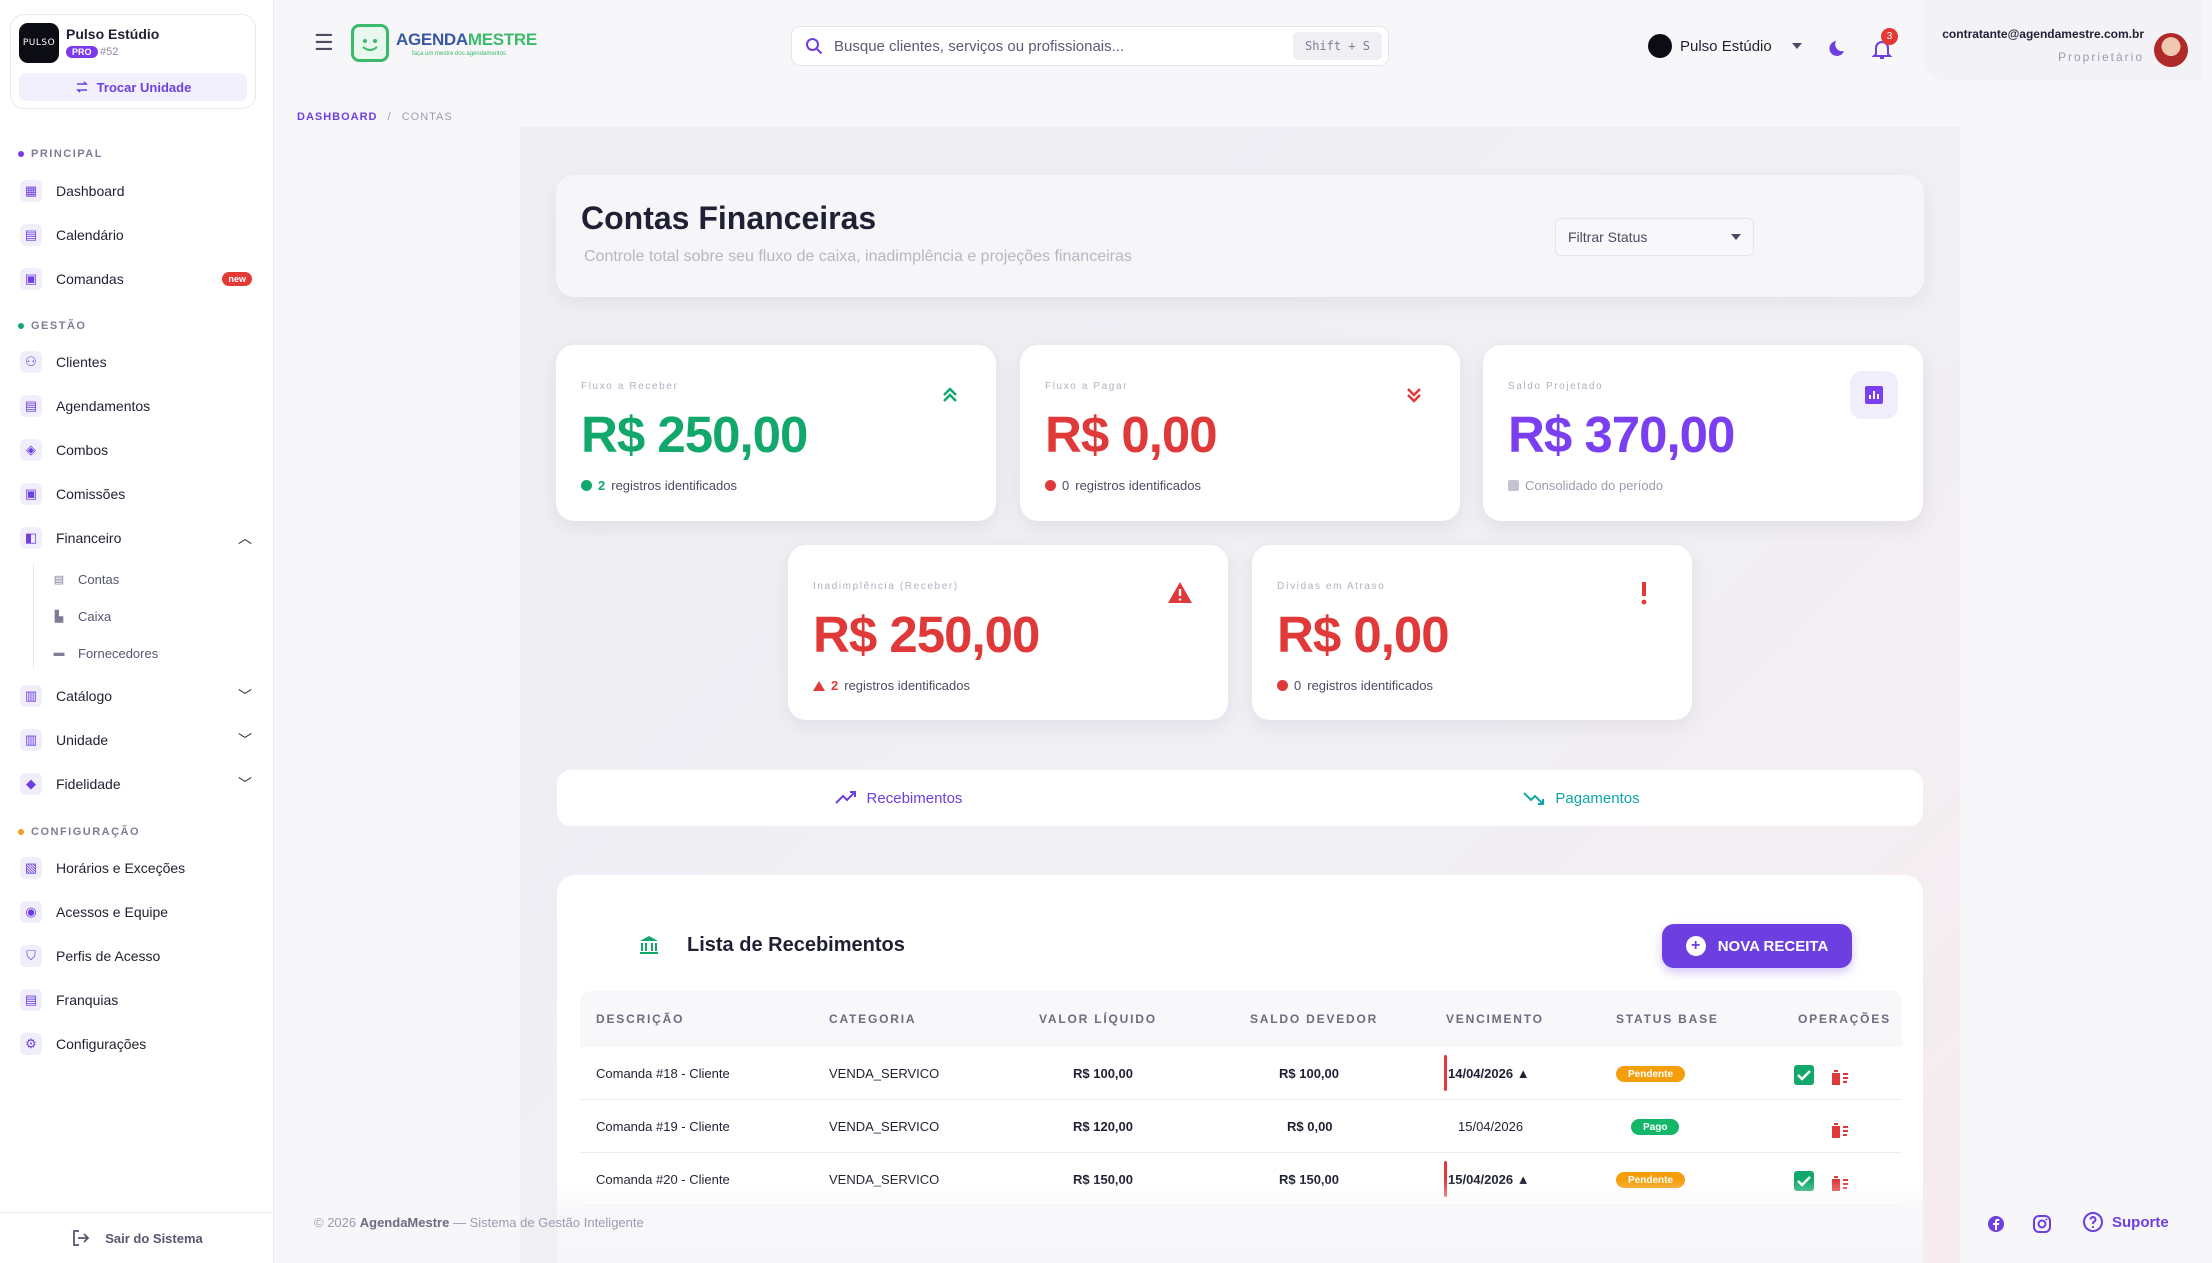  Describe the element at coordinates (113, 34) in the screenshot. I see `unit-name: Pulso Estúdio` at that location.